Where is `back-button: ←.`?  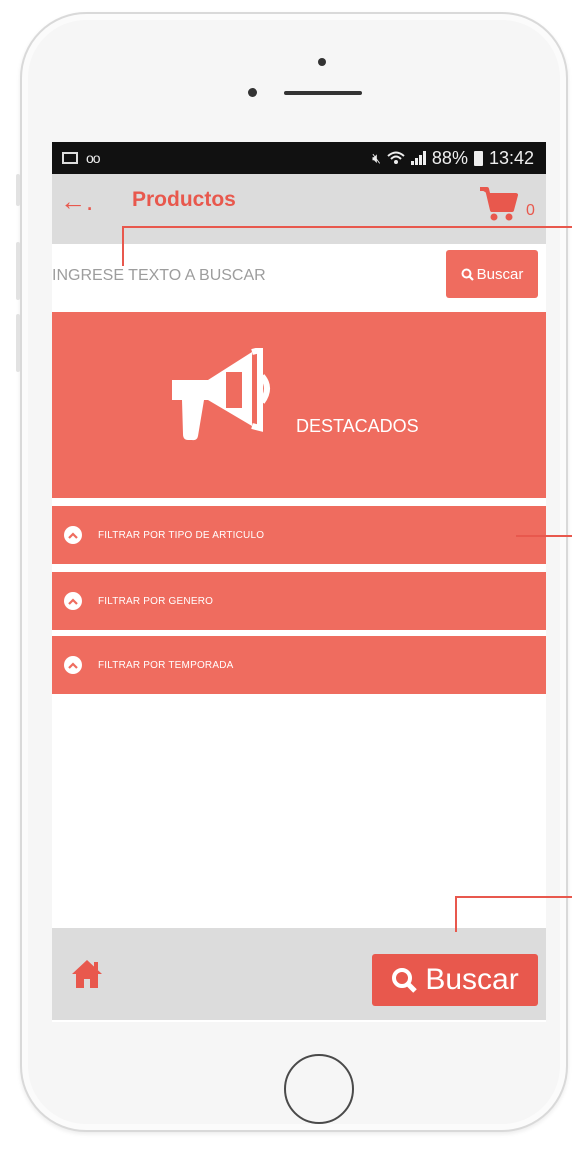
back-button: ←. is located at coordinates (76, 201).